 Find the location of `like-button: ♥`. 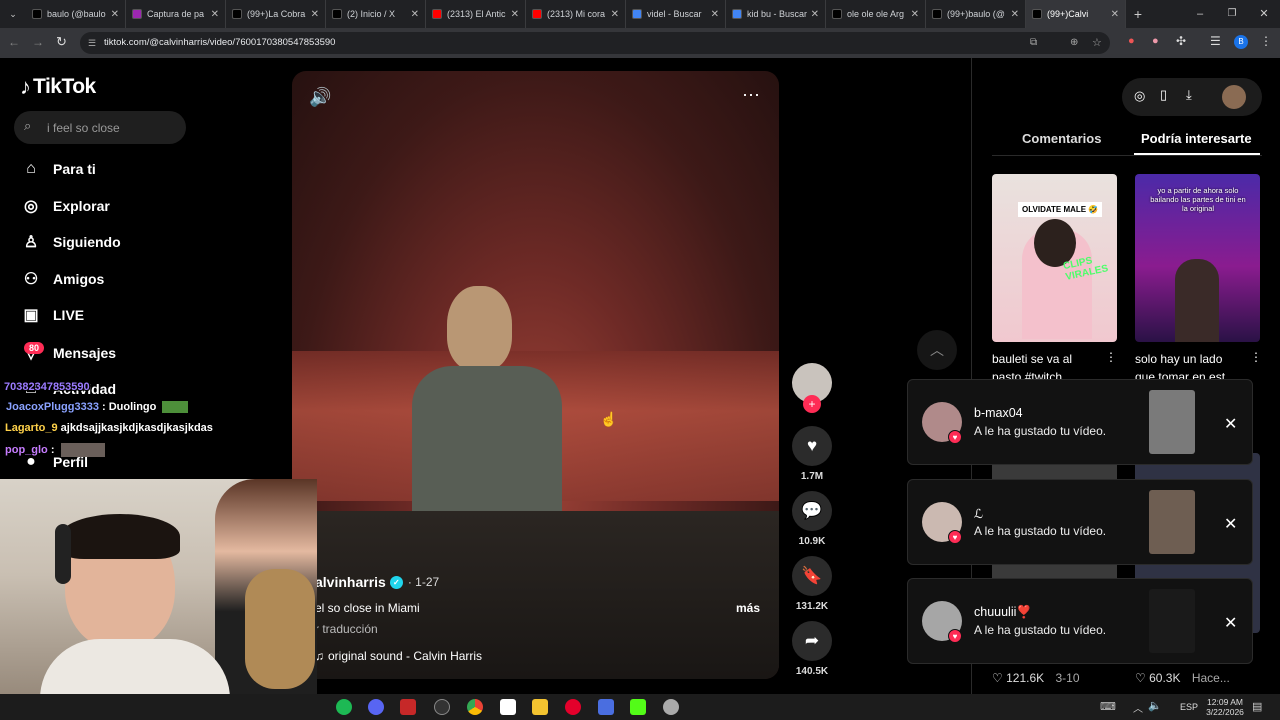

like-button: ♥ is located at coordinates (812, 446).